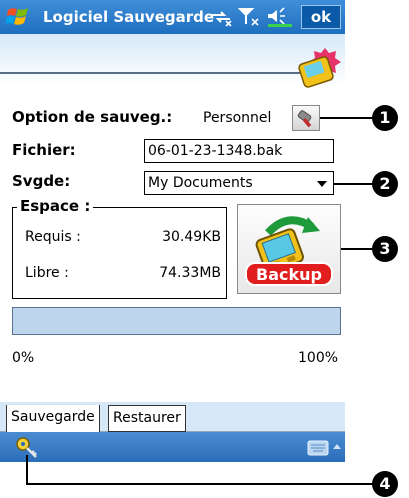 This screenshot has width=409, height=498. Describe the element at coordinates (385, 484) in the screenshot. I see `callout-4: 4` at that location.